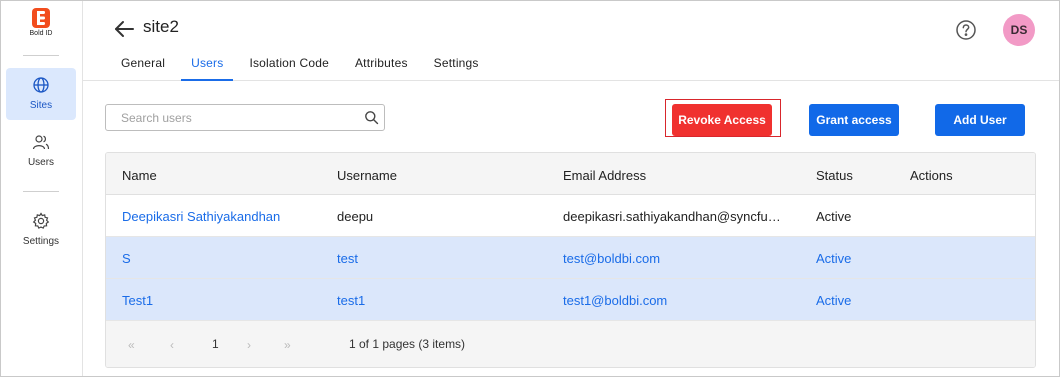 Image resolution: width=1060 pixels, height=377 pixels. I want to click on tab-general: General, so click(143, 67).